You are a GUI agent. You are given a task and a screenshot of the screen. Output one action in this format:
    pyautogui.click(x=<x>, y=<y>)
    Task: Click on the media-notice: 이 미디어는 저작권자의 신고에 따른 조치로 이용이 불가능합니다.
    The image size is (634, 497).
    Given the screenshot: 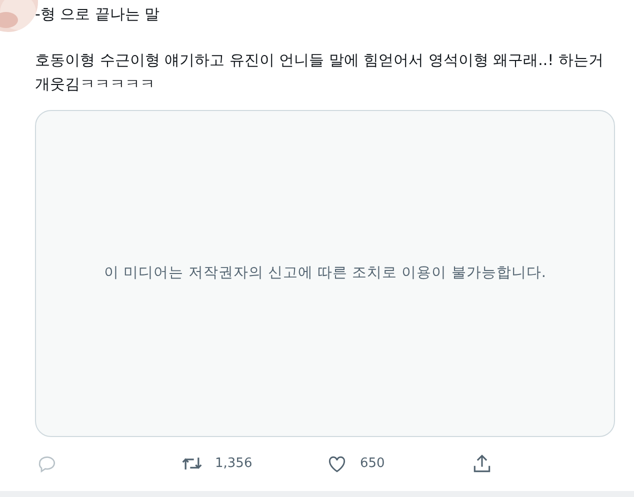 What is the action you would take?
    pyautogui.click(x=325, y=273)
    